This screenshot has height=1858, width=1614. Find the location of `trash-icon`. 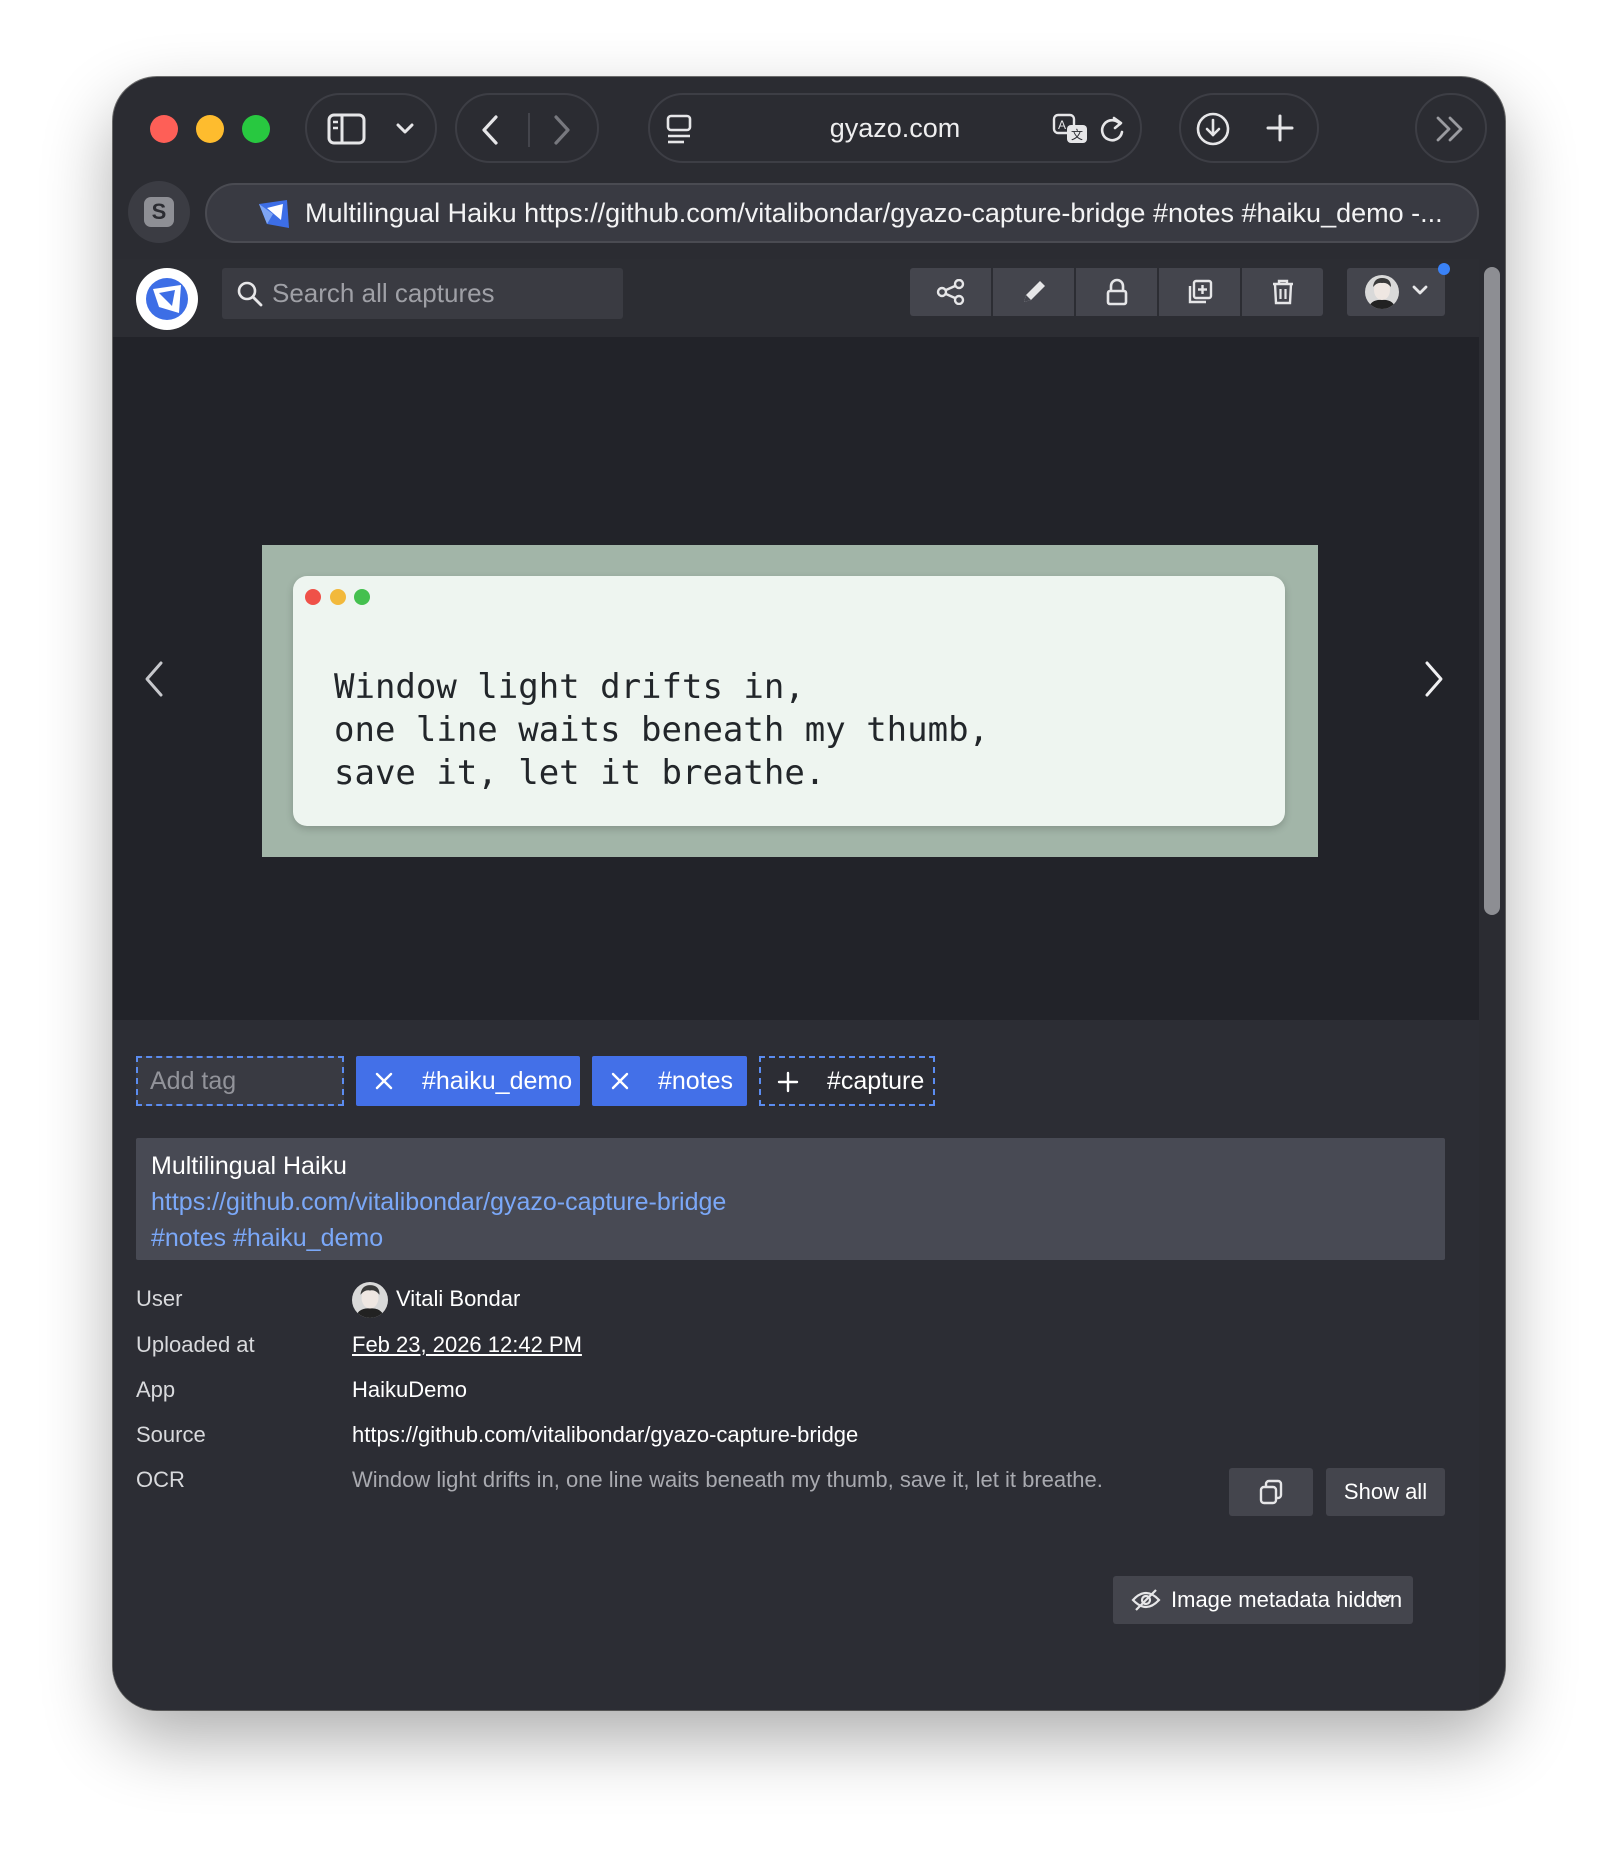

trash-icon is located at coordinates (1282, 292).